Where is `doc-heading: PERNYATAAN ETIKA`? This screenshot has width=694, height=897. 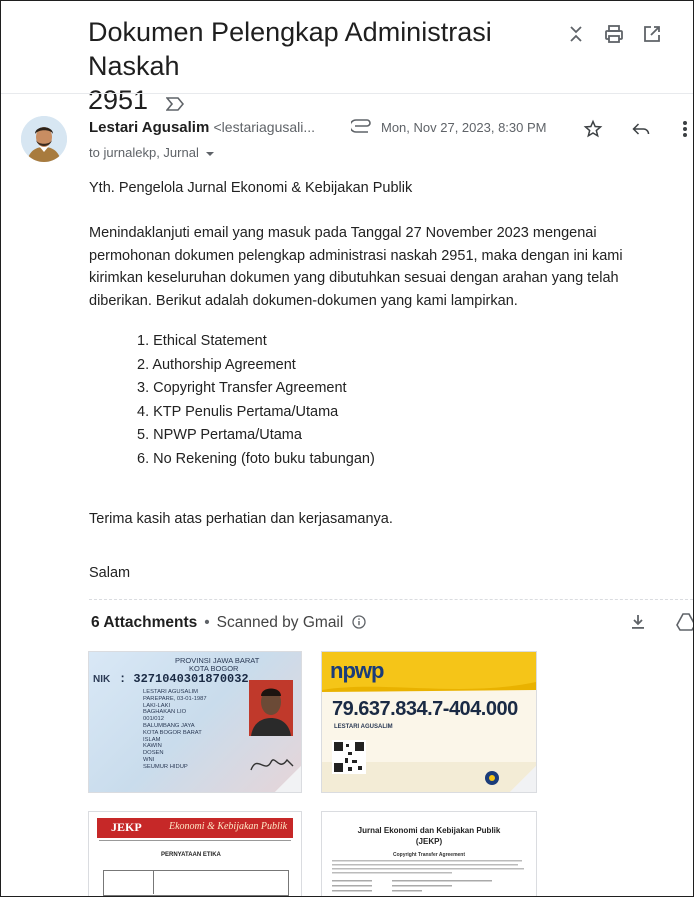
doc-heading: PERNYATAAN ETIKA is located at coordinates (191, 855).